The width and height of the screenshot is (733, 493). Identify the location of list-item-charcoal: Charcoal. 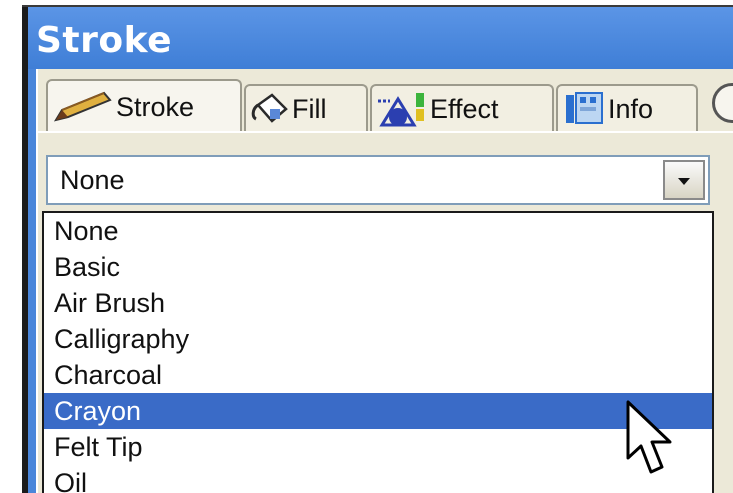
(378, 375).